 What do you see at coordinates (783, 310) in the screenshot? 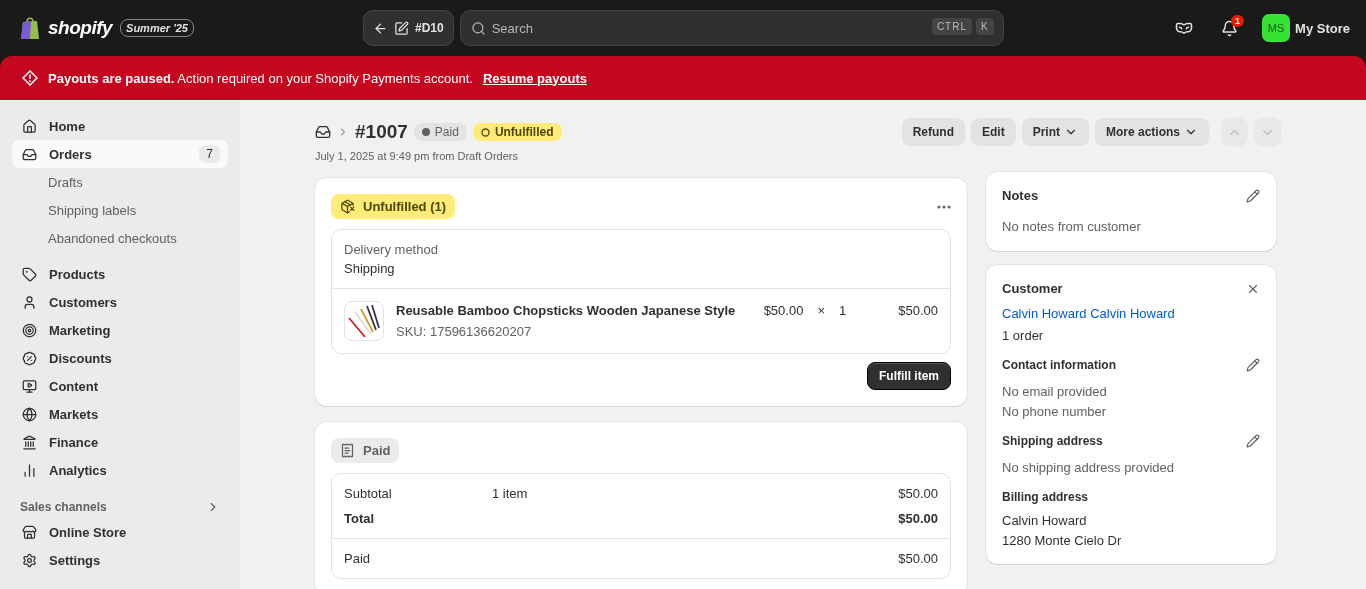
I see `unit-price: $50.00` at bounding box center [783, 310].